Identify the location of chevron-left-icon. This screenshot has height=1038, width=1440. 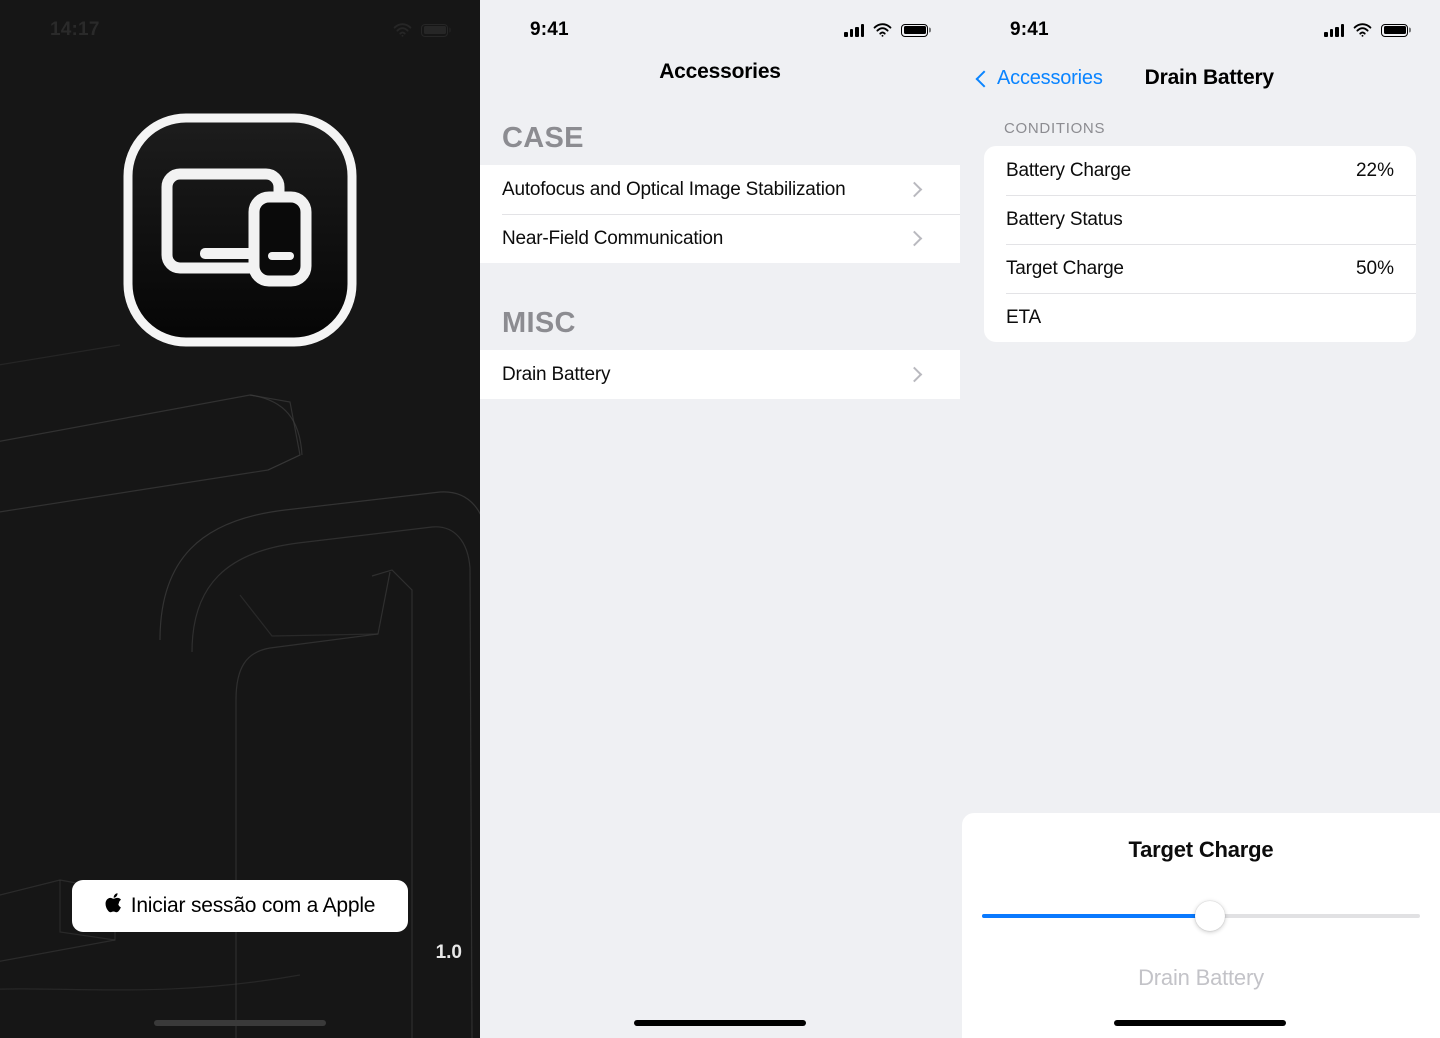
(984, 78).